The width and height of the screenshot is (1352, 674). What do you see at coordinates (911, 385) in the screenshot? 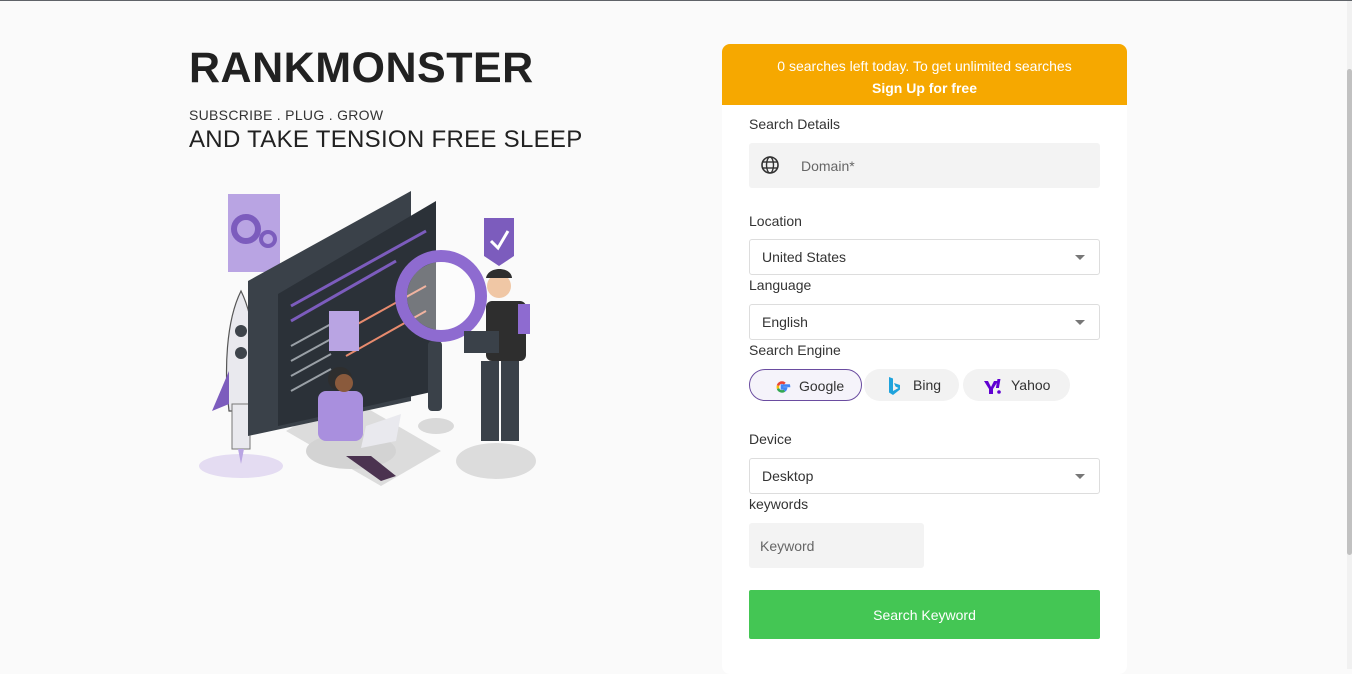
I see `engine-option-bing: Bing` at bounding box center [911, 385].